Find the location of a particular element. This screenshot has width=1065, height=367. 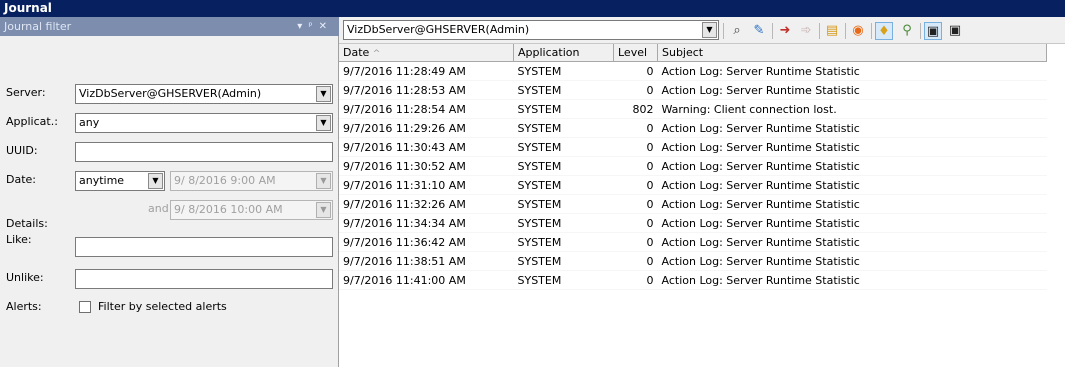

column-header-subject: Subject is located at coordinates (852, 53).